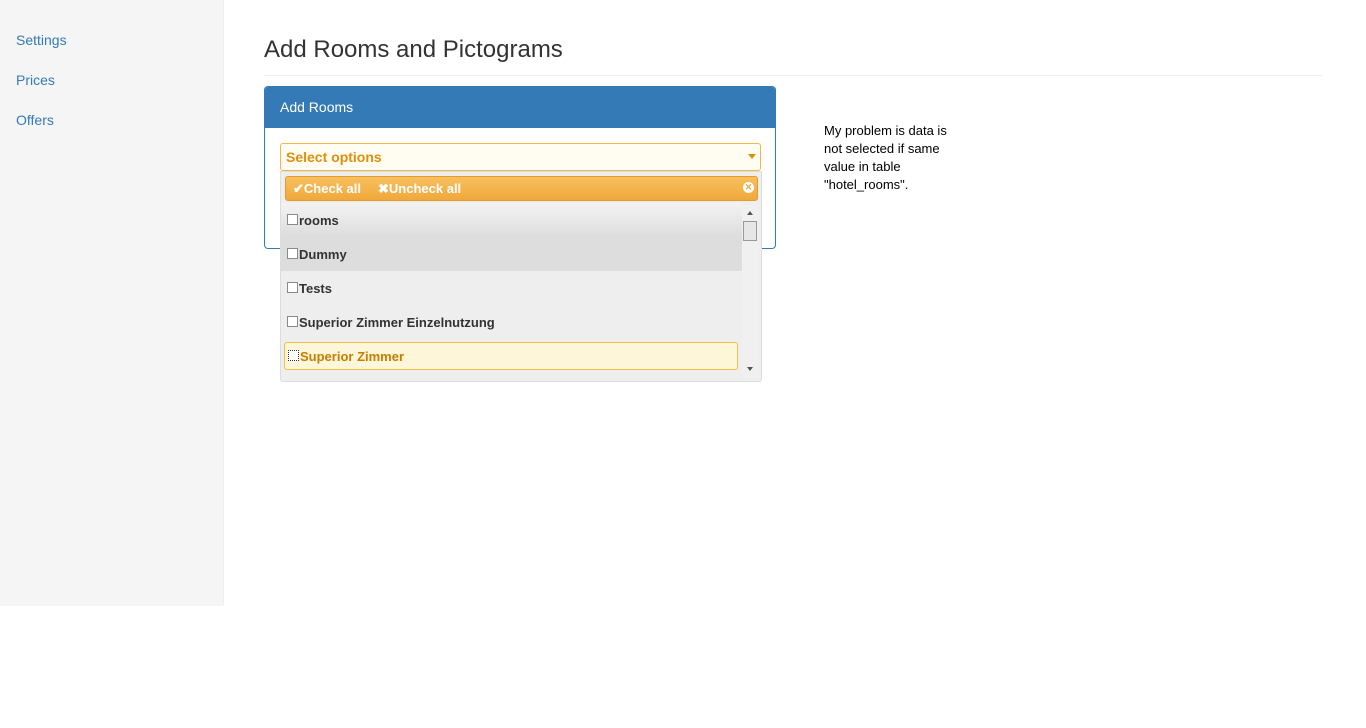 The width and height of the screenshot is (1366, 728). I want to click on multiselect-placeholder: Select options, so click(334, 157).